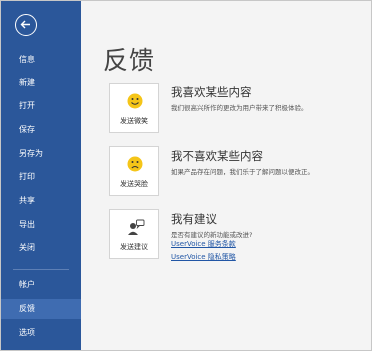 The height and width of the screenshot is (351, 372). Describe the element at coordinates (134, 121) in the screenshot. I see `send-smile-label: 发送微笑` at that location.